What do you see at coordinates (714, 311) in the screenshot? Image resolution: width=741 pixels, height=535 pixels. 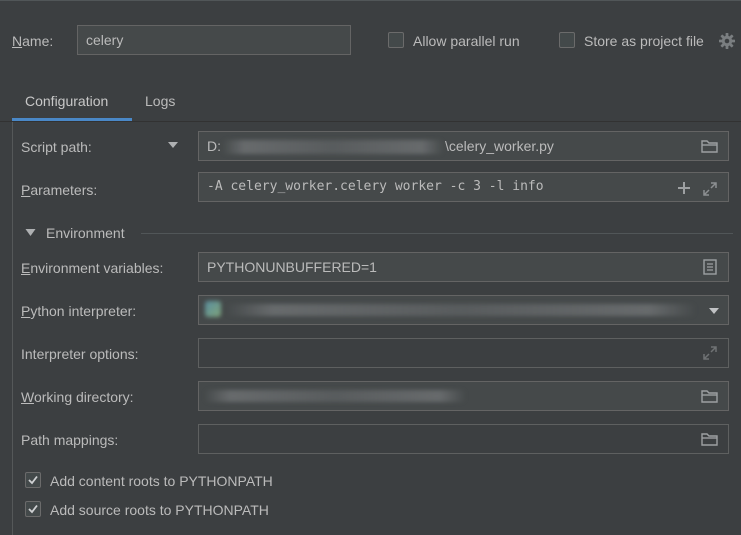 I see `dropdown-arrow-icon` at bounding box center [714, 311].